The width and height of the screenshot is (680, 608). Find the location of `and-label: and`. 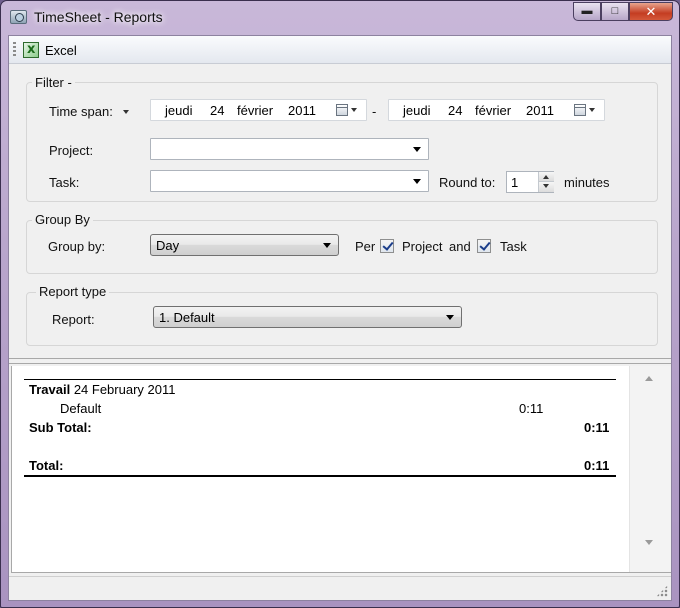

and-label: and is located at coordinates (460, 246).